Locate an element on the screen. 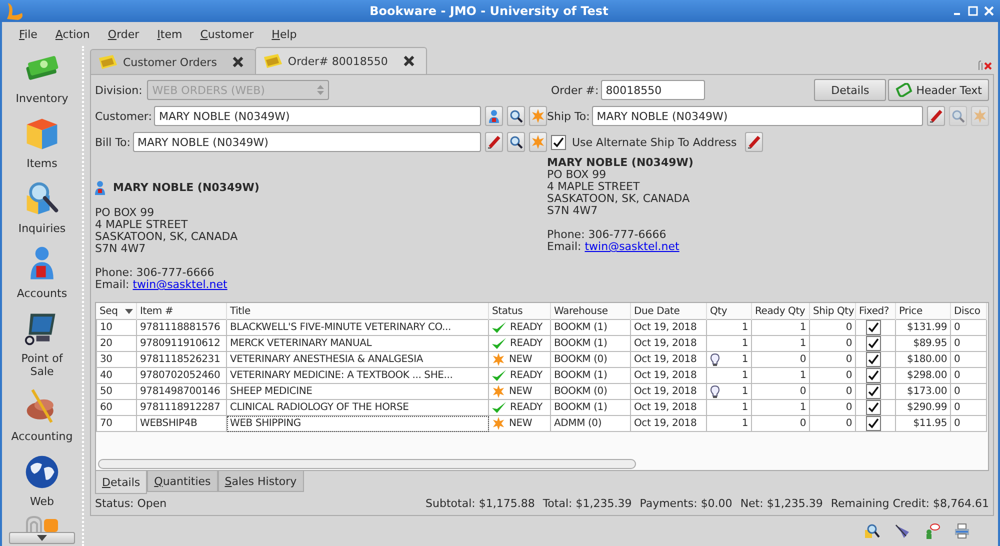 Image resolution: width=1000 pixels, height=546 pixels. table-cell: VETERINARY ANESTHESIA & ANALGESIA is located at coordinates (357, 360).